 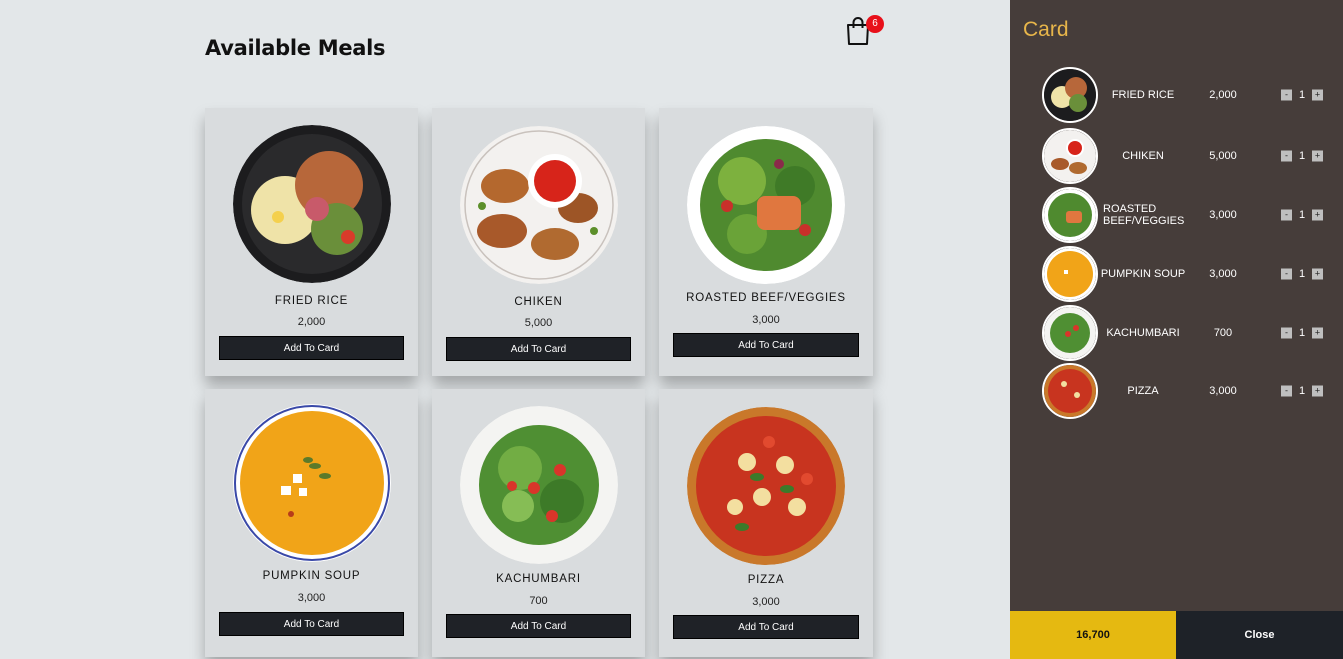 What do you see at coordinates (311, 204) in the screenshot?
I see `fried-rice-image` at bounding box center [311, 204].